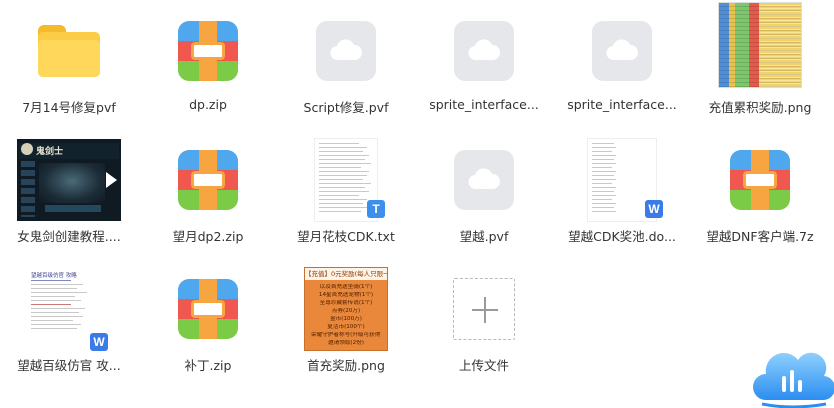 This screenshot has width=834, height=408. I want to click on thumbnail-title: 鬼剑士, so click(50, 152).